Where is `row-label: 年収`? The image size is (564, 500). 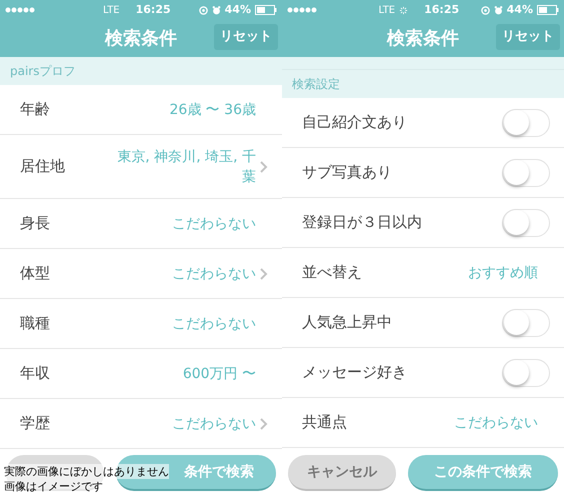
row-label: 年収 is located at coordinates (35, 373).